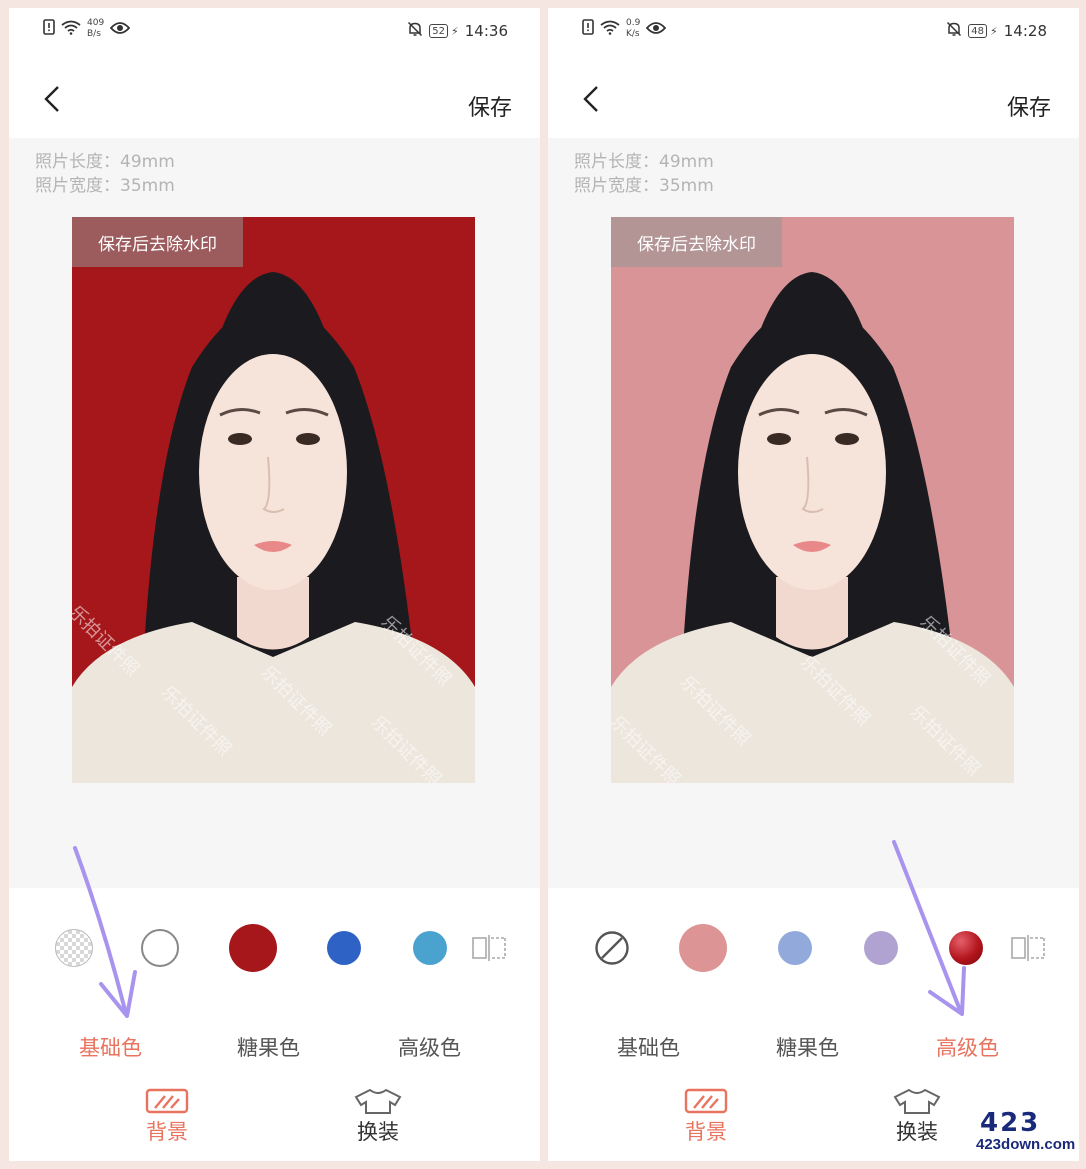 The image size is (1086, 1169). I want to click on no-color-icon, so click(612, 948).